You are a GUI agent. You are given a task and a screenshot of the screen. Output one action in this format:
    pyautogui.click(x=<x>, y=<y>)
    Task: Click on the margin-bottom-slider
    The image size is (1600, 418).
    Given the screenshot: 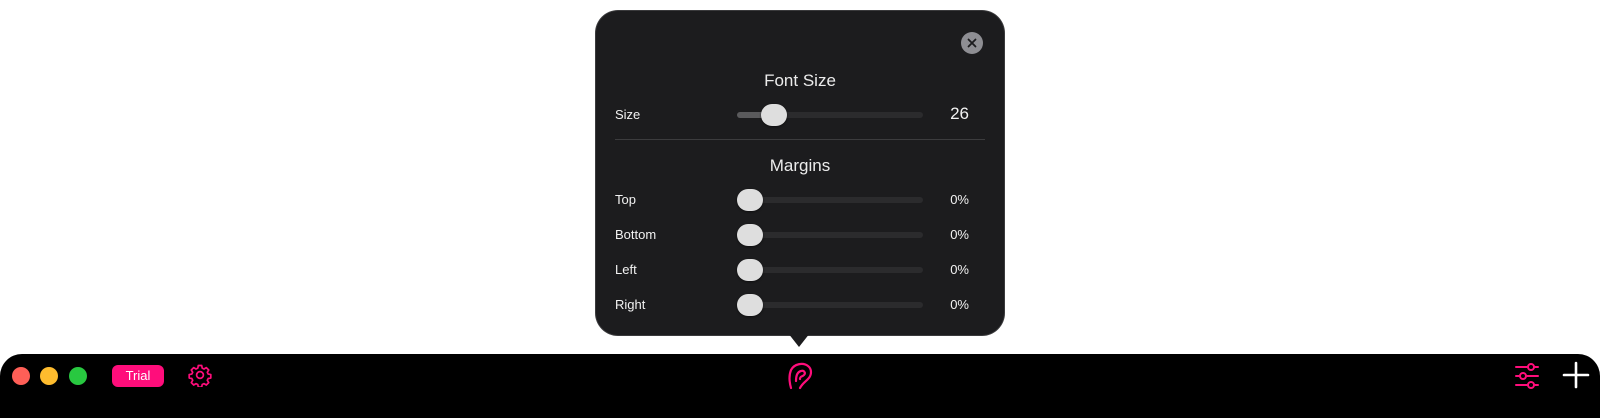 What is the action you would take?
    pyautogui.click(x=830, y=235)
    